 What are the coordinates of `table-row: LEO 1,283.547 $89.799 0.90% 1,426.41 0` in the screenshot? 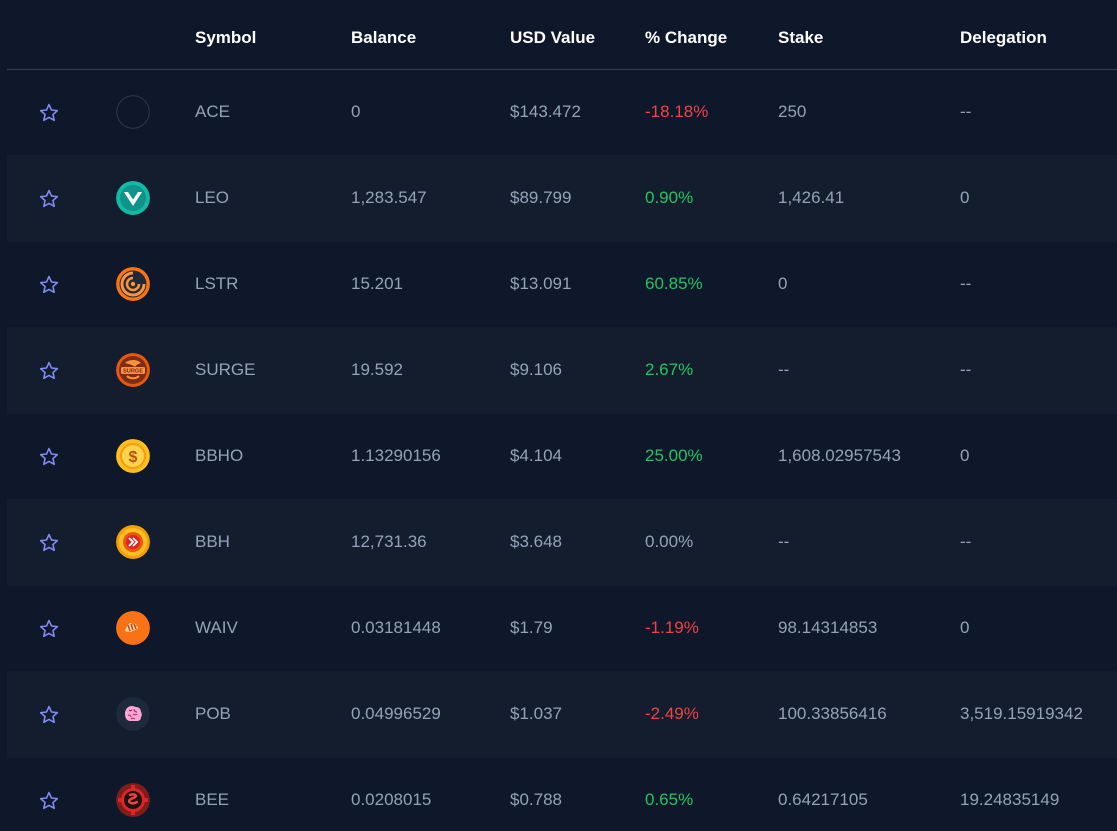 It's located at (562, 199).